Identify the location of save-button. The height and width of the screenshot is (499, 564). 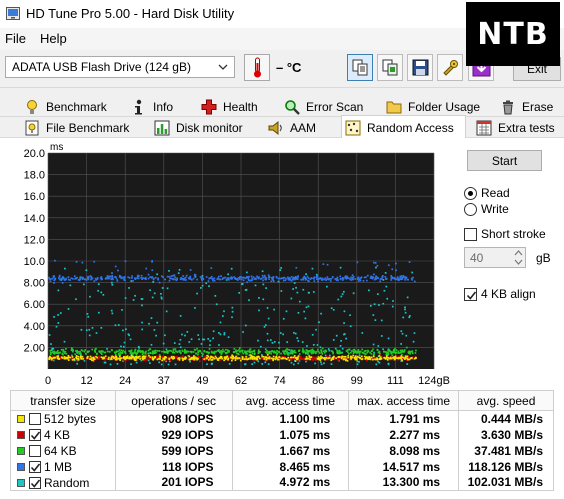
(420, 67).